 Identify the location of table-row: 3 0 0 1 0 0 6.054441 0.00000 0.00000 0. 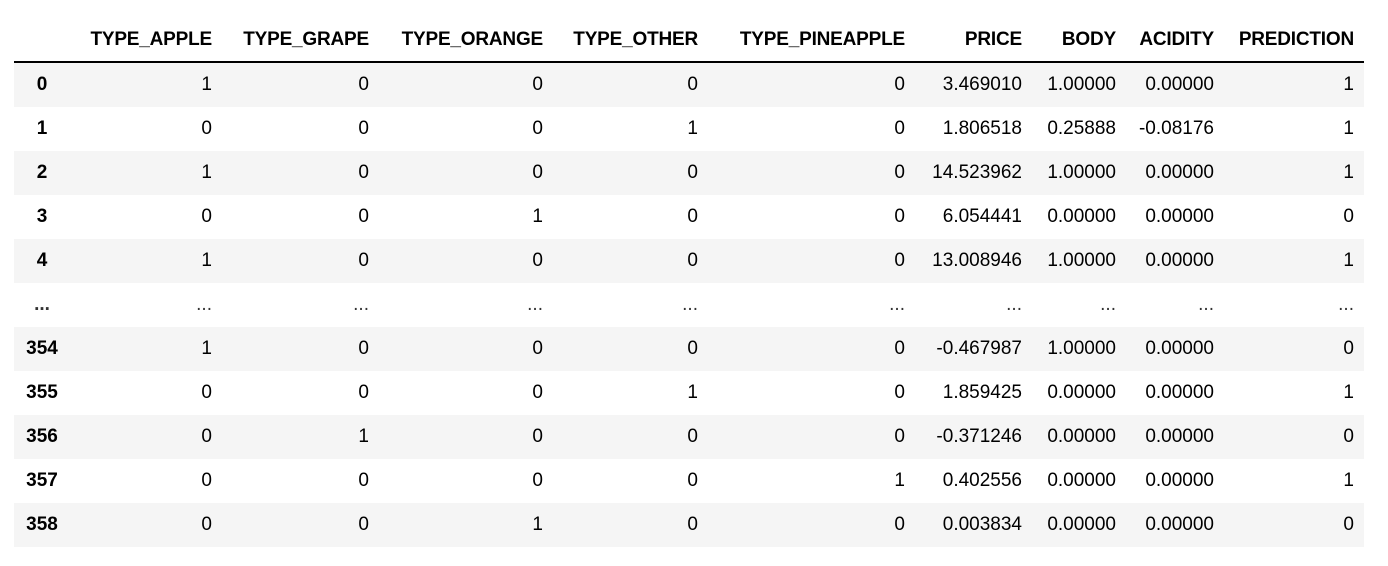
(689, 217).